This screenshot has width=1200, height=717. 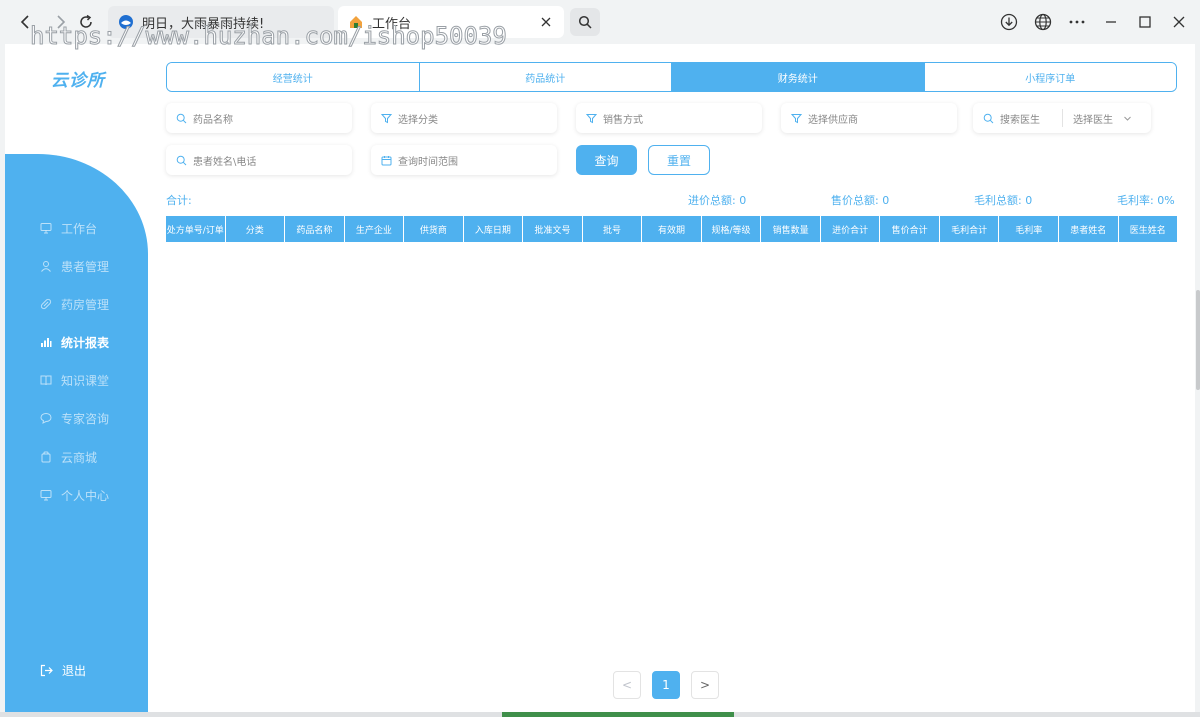 What do you see at coordinates (705, 685) in the screenshot?
I see `next-page-button: >` at bounding box center [705, 685].